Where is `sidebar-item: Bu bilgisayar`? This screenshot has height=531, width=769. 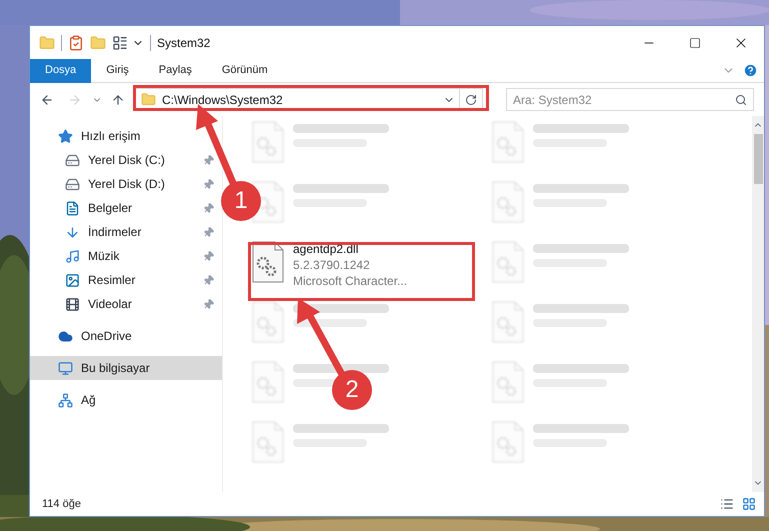
sidebar-item: Bu bilgisayar is located at coordinates (126, 368).